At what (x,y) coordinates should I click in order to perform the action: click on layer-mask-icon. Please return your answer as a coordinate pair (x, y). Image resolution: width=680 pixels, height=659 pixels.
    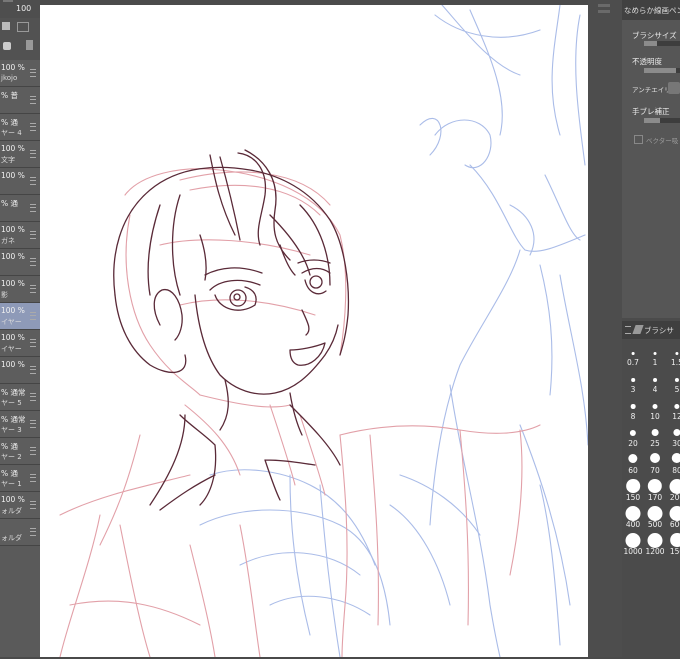
    Looking at the image, I should click on (7, 46).